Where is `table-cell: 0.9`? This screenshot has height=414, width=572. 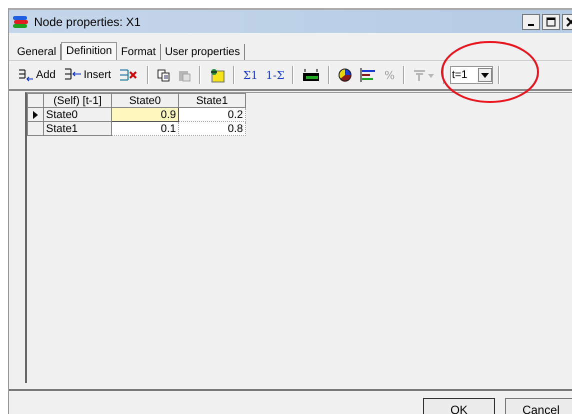
table-cell: 0.9 is located at coordinates (145, 115).